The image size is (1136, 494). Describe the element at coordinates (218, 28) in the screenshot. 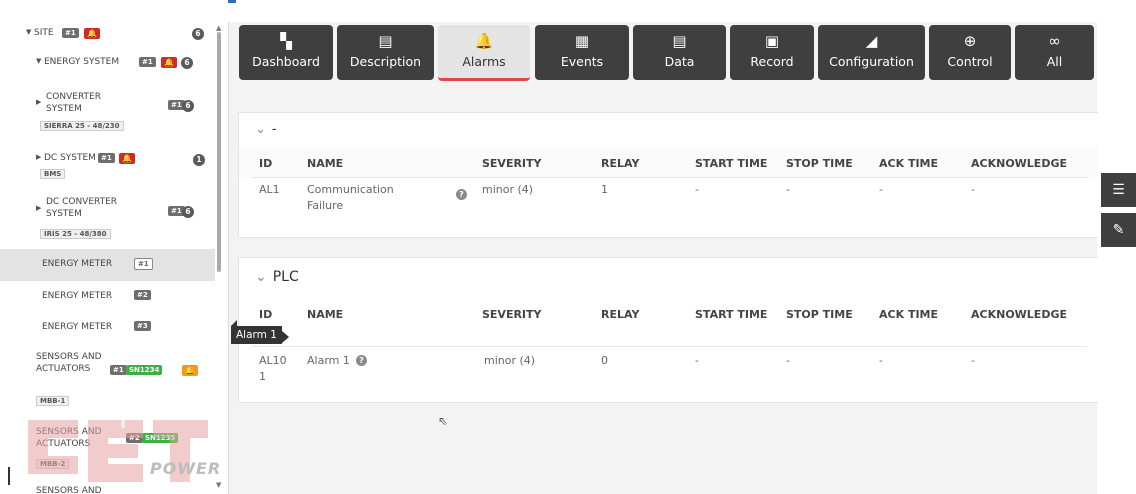

I see `scroll-up-icon: ▲` at that location.